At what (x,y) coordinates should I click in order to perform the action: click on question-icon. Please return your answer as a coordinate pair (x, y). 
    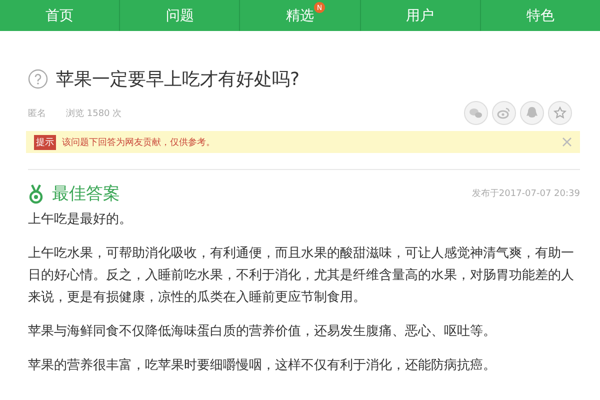
    Looking at the image, I should click on (38, 79).